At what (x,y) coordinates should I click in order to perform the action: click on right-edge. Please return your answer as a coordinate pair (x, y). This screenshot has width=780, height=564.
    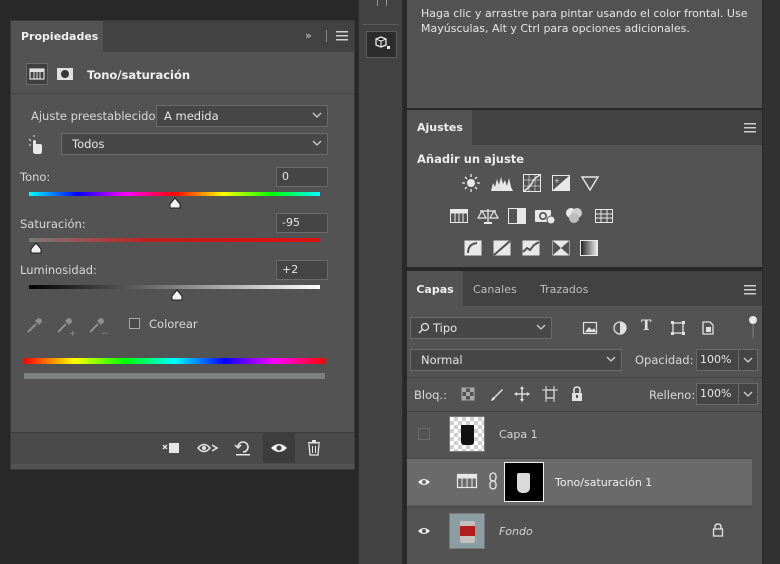
    Looking at the image, I should click on (771, 282).